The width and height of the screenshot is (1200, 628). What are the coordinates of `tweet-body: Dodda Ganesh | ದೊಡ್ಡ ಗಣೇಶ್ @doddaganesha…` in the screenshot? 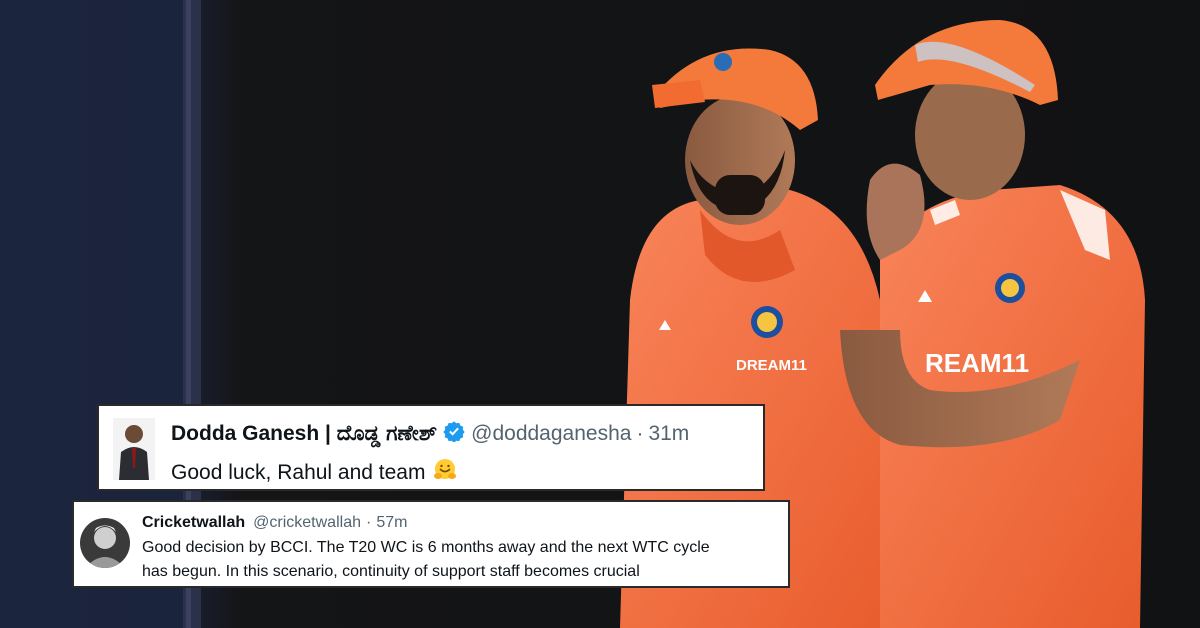 It's located at (460, 453).